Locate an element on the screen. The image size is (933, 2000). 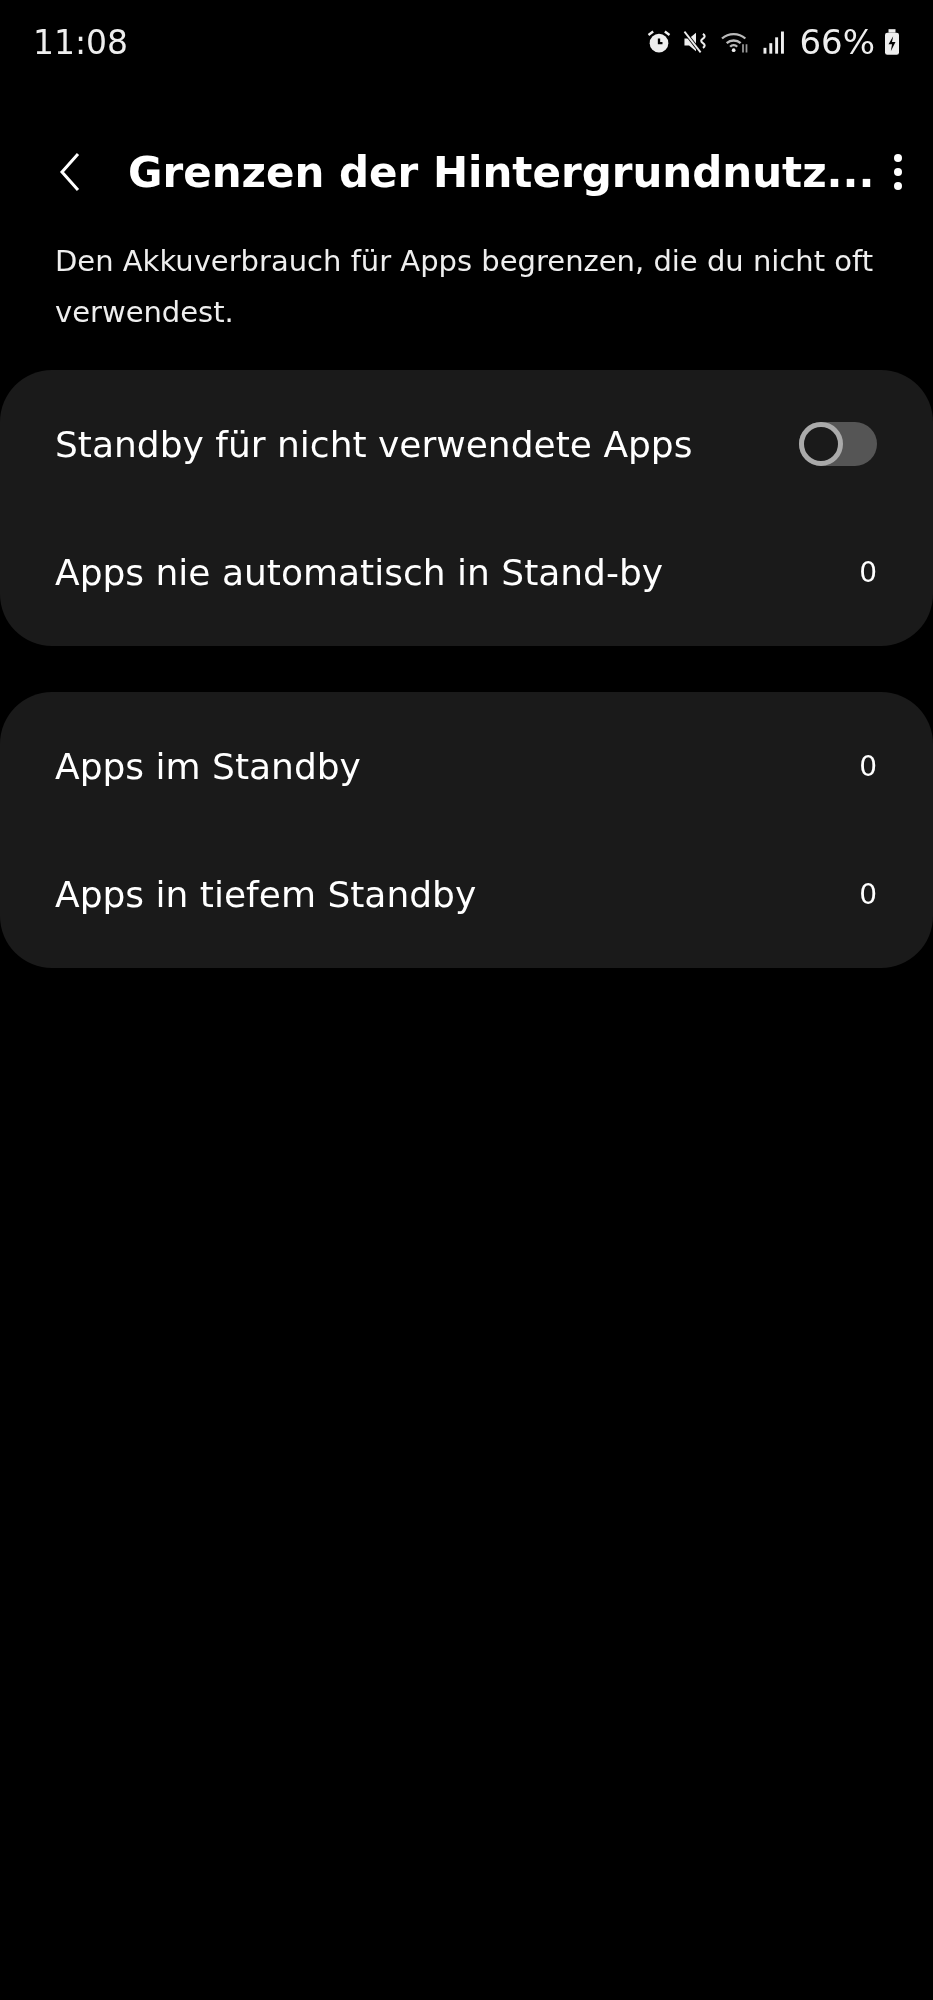
more-options-icon is located at coordinates (898, 172).